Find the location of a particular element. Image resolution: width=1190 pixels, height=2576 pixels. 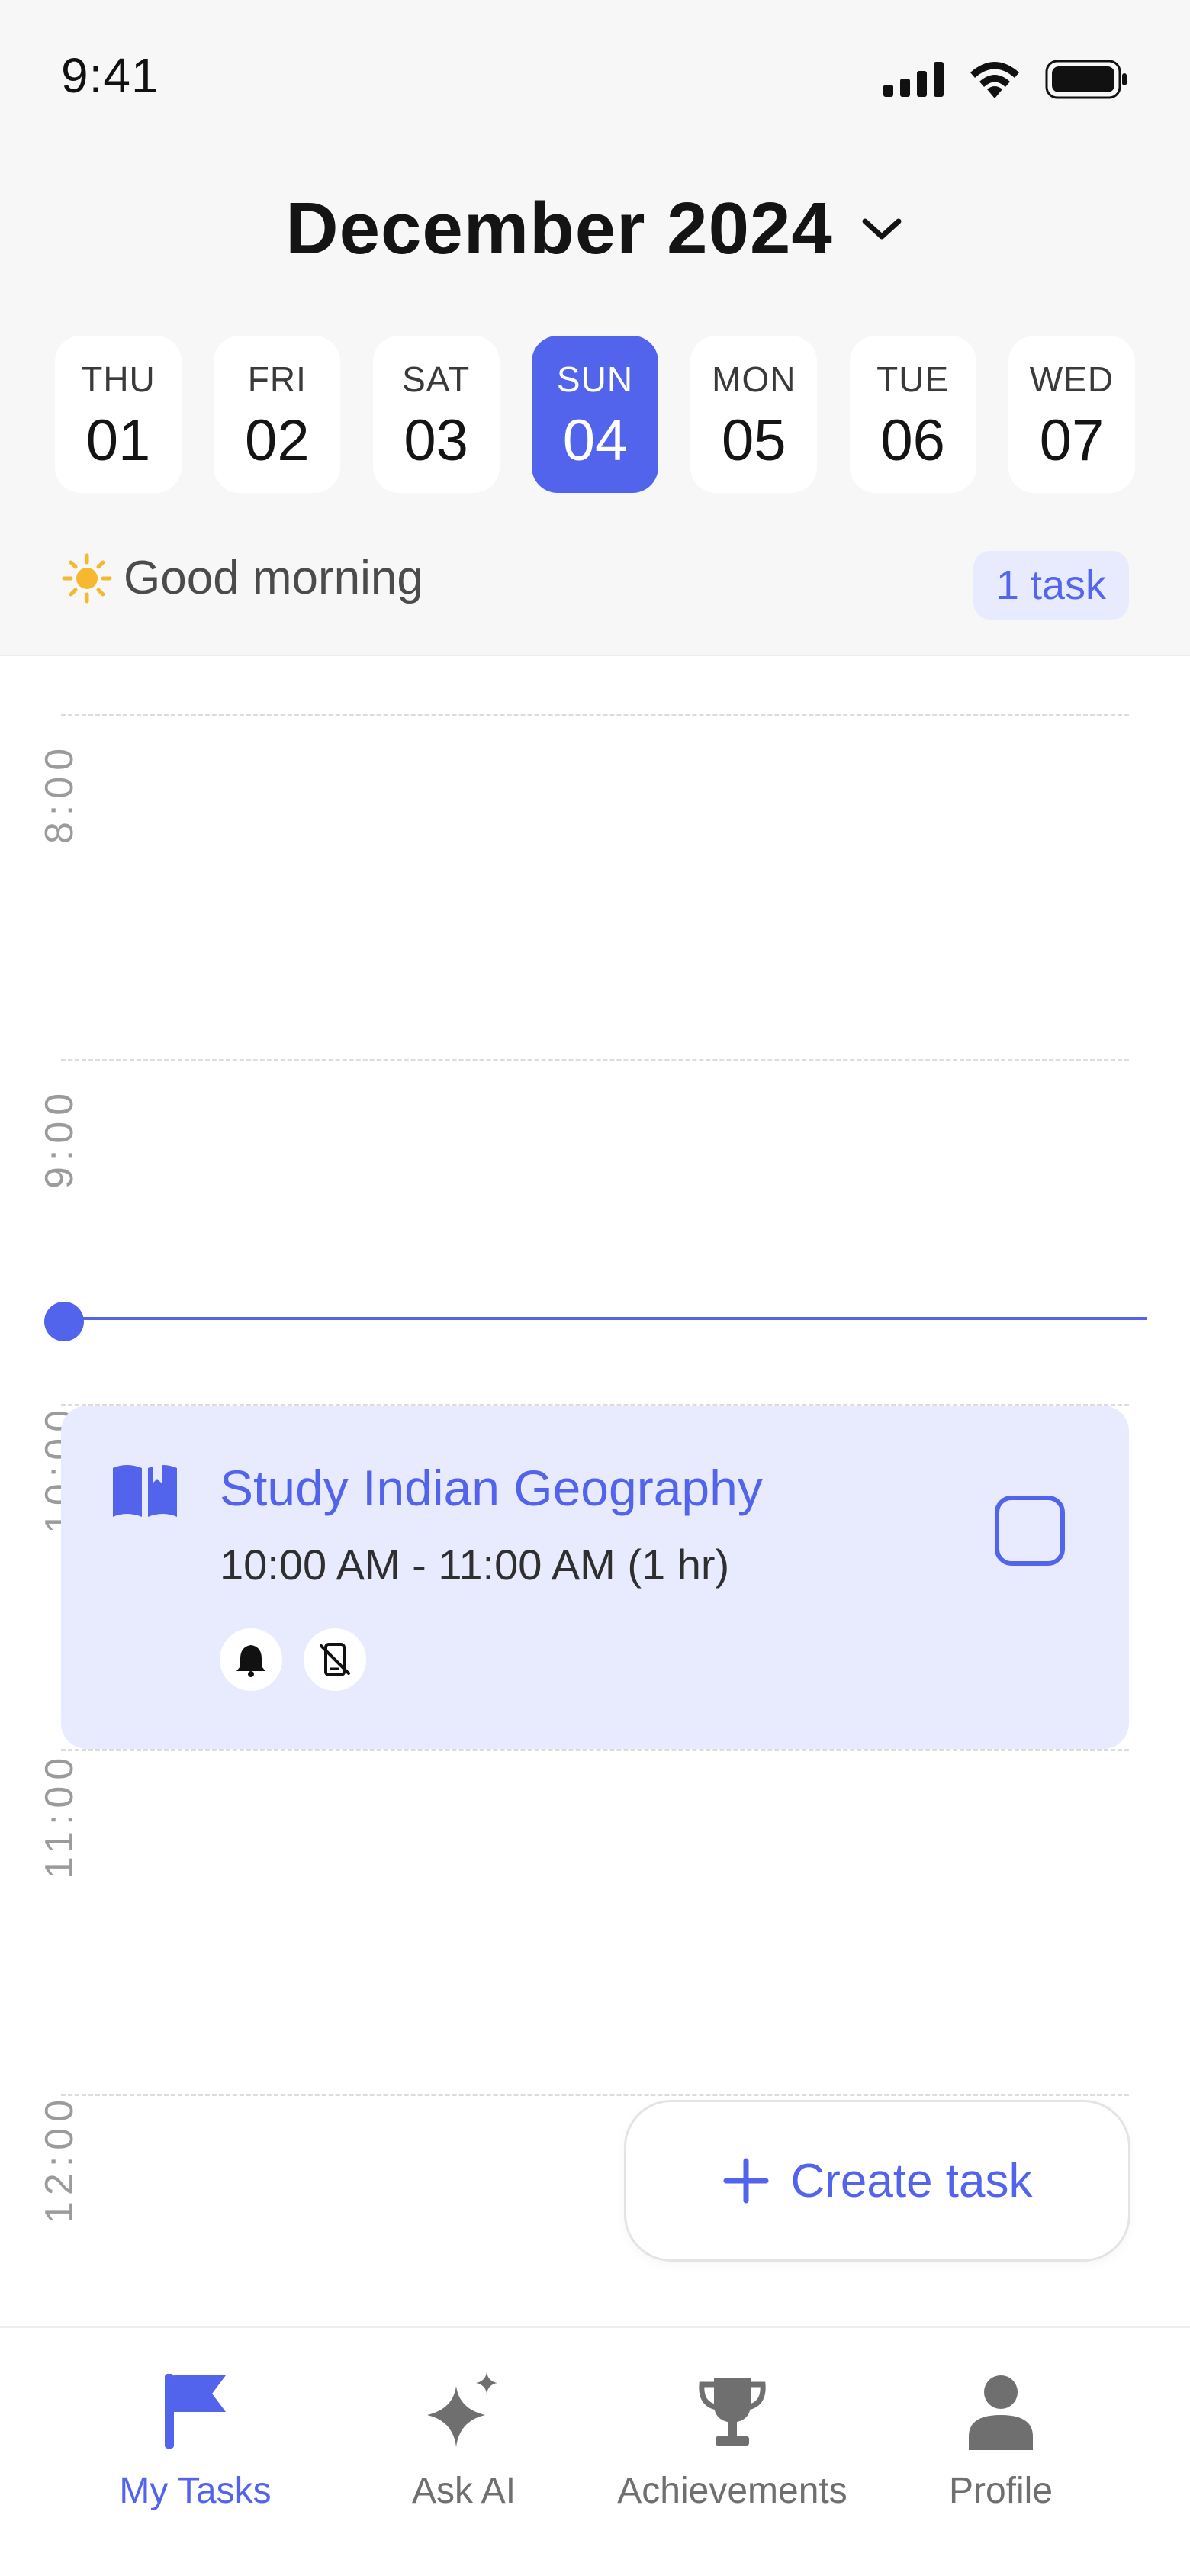

status-bar: 9:41 is located at coordinates (595, 80).